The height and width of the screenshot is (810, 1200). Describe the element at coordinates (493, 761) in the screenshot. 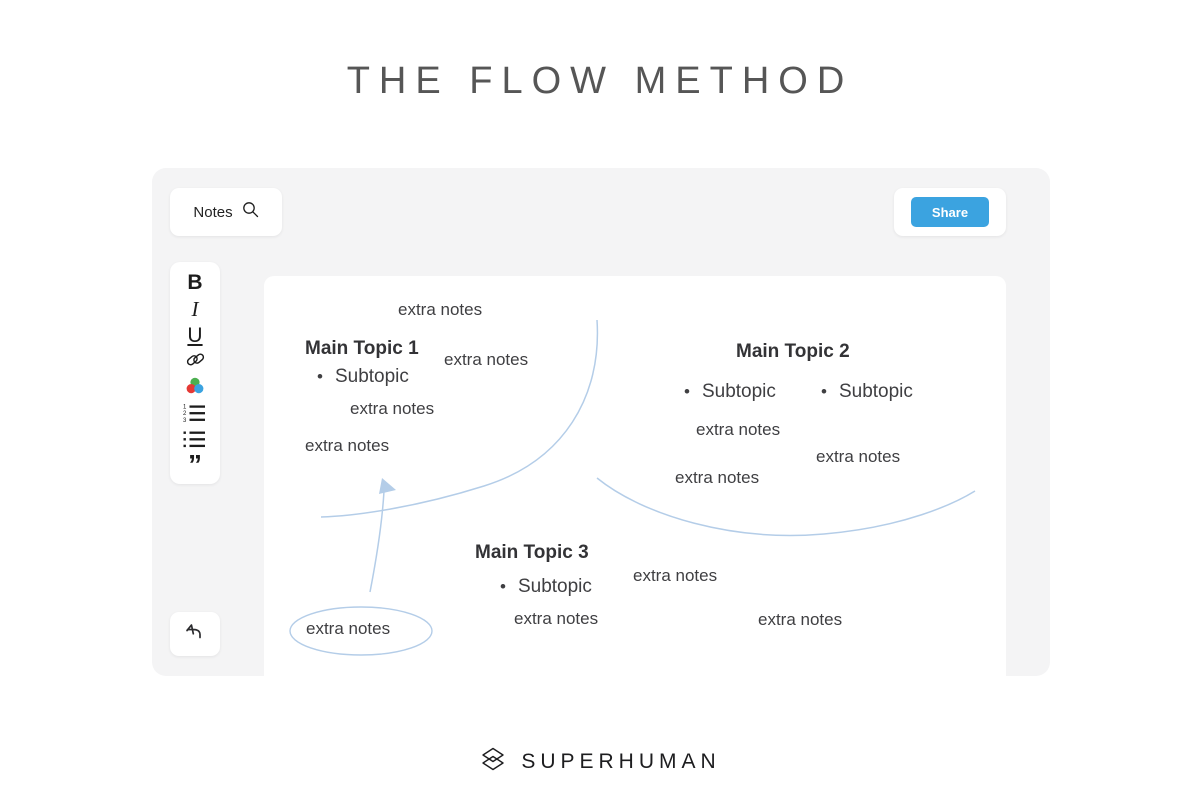

I see `superhuman-diamond-logo` at that location.